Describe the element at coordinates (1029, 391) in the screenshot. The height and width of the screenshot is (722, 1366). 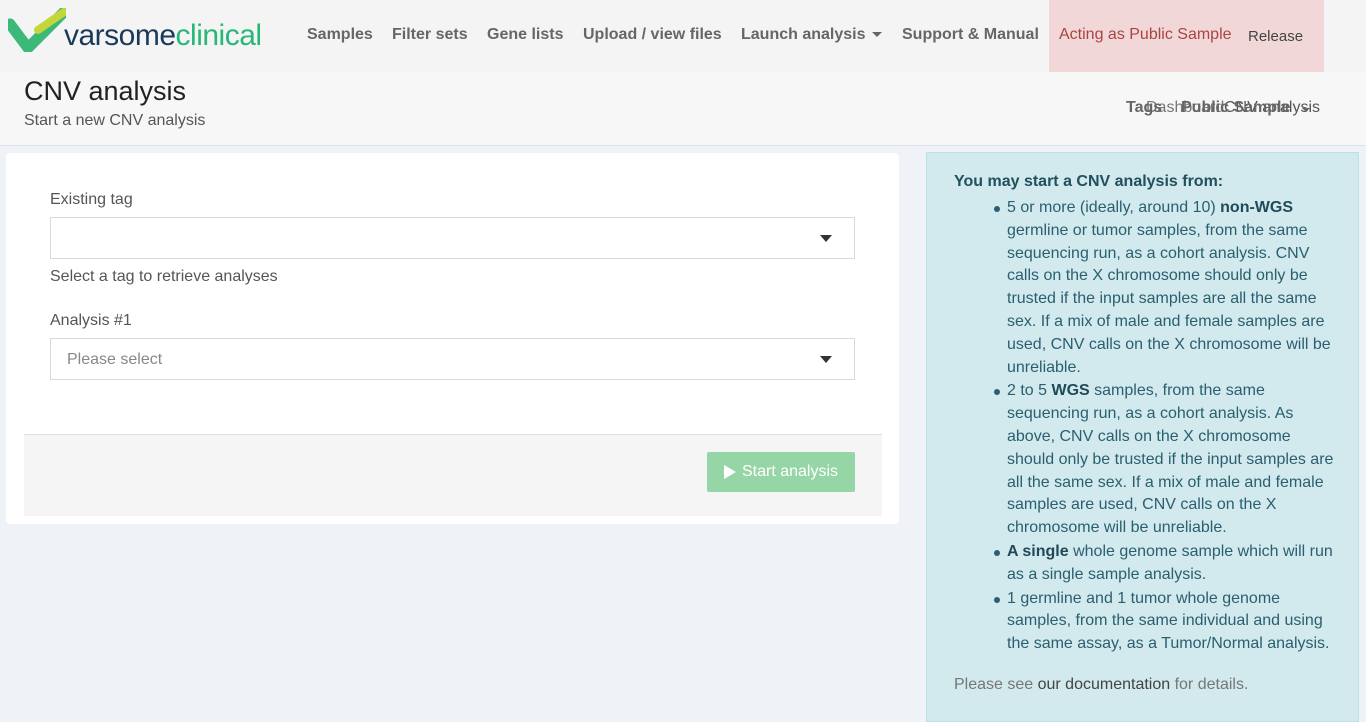
I see `info-text: 2 to 5` at that location.